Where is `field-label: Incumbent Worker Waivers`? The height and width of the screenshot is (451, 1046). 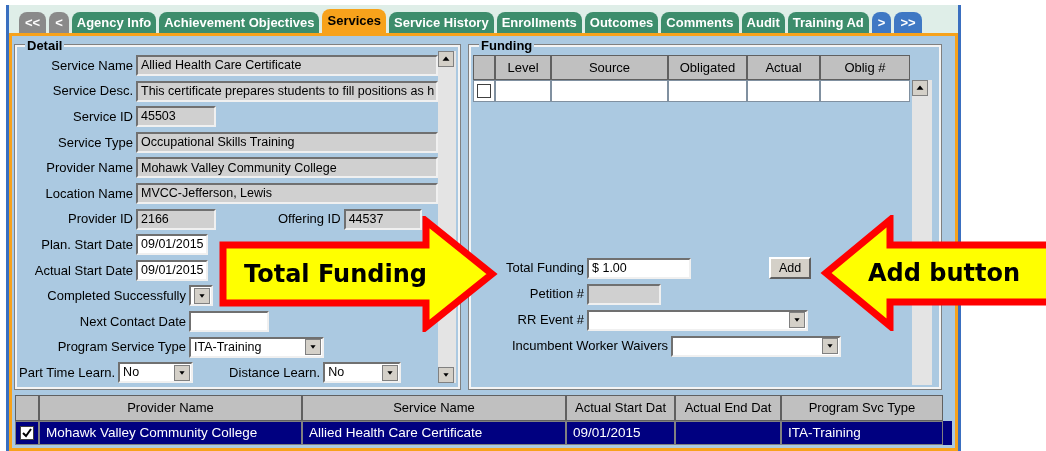 field-label: Incumbent Worker Waivers is located at coordinates (589, 346).